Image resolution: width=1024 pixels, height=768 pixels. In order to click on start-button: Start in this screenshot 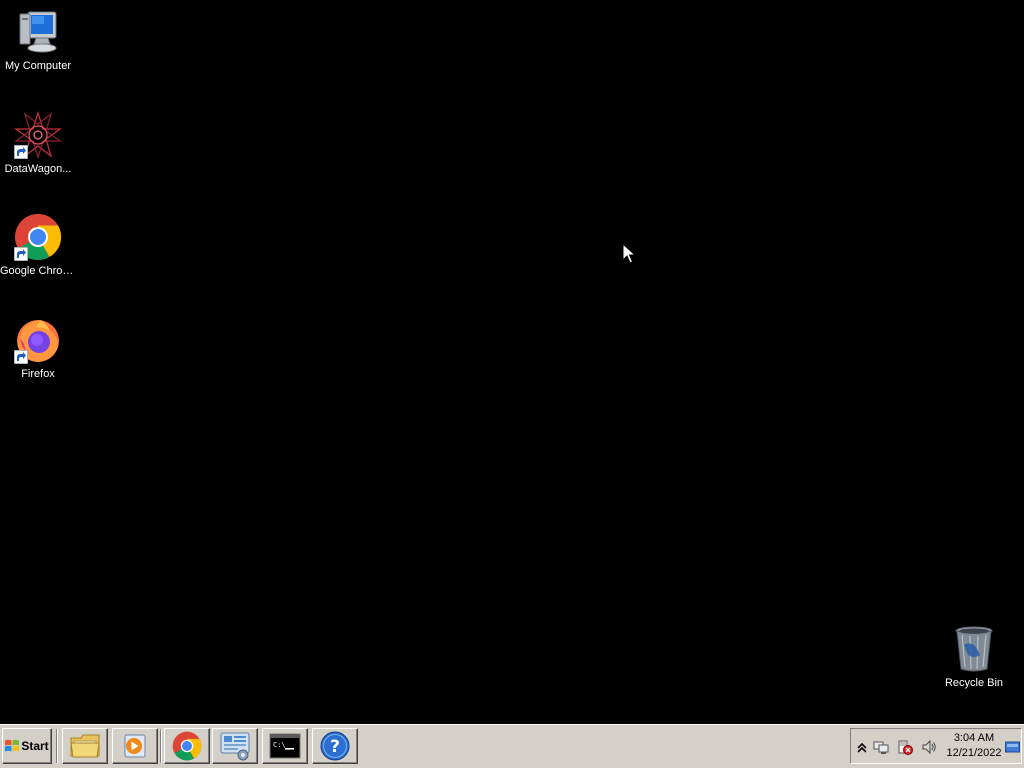, I will do `click(27, 746)`.